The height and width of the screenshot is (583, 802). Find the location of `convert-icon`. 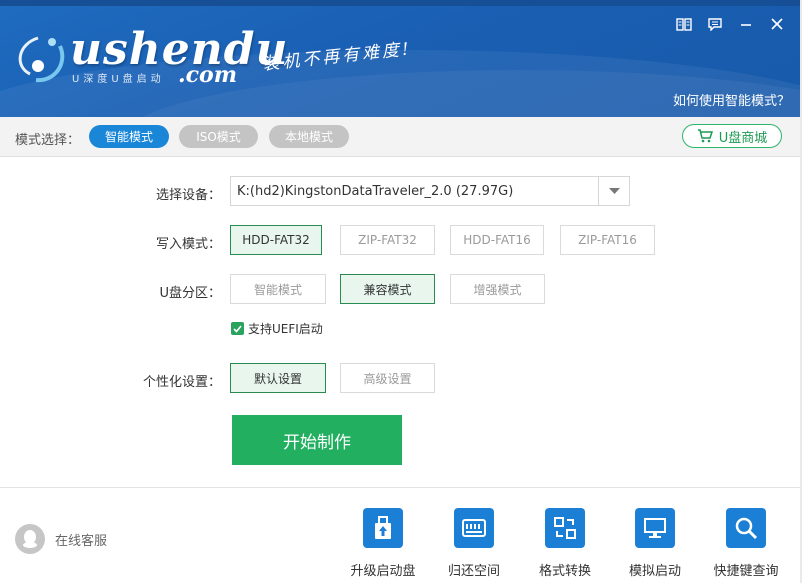

convert-icon is located at coordinates (565, 528).